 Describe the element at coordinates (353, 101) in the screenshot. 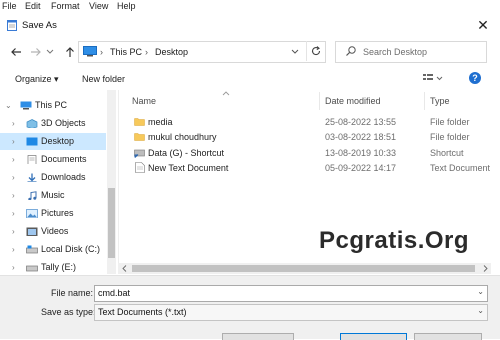

I see `column-header-date: Date modified` at that location.